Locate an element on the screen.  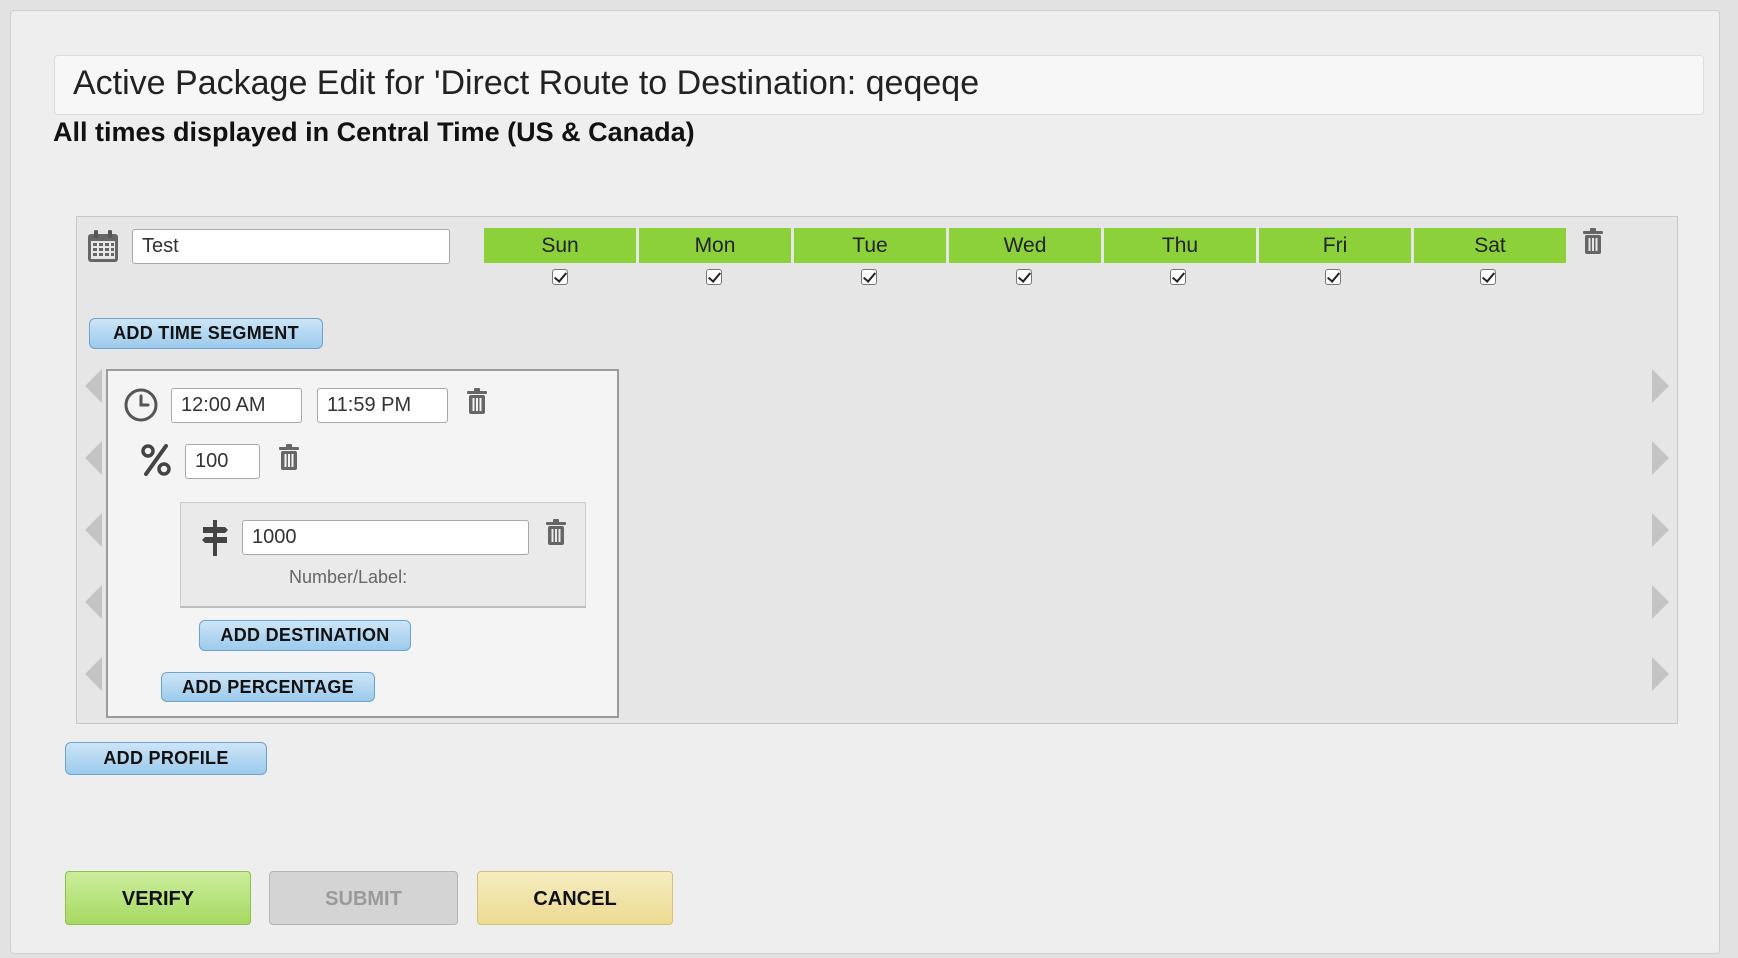
day-checkbox-sun is located at coordinates (560, 277).